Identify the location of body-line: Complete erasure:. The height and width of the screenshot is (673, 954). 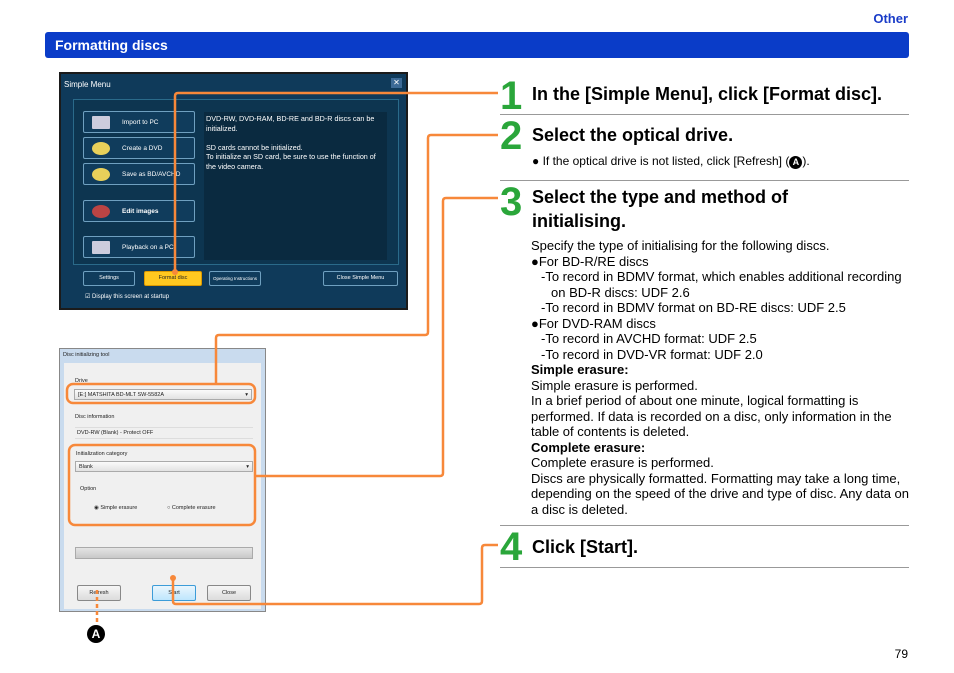
(588, 447).